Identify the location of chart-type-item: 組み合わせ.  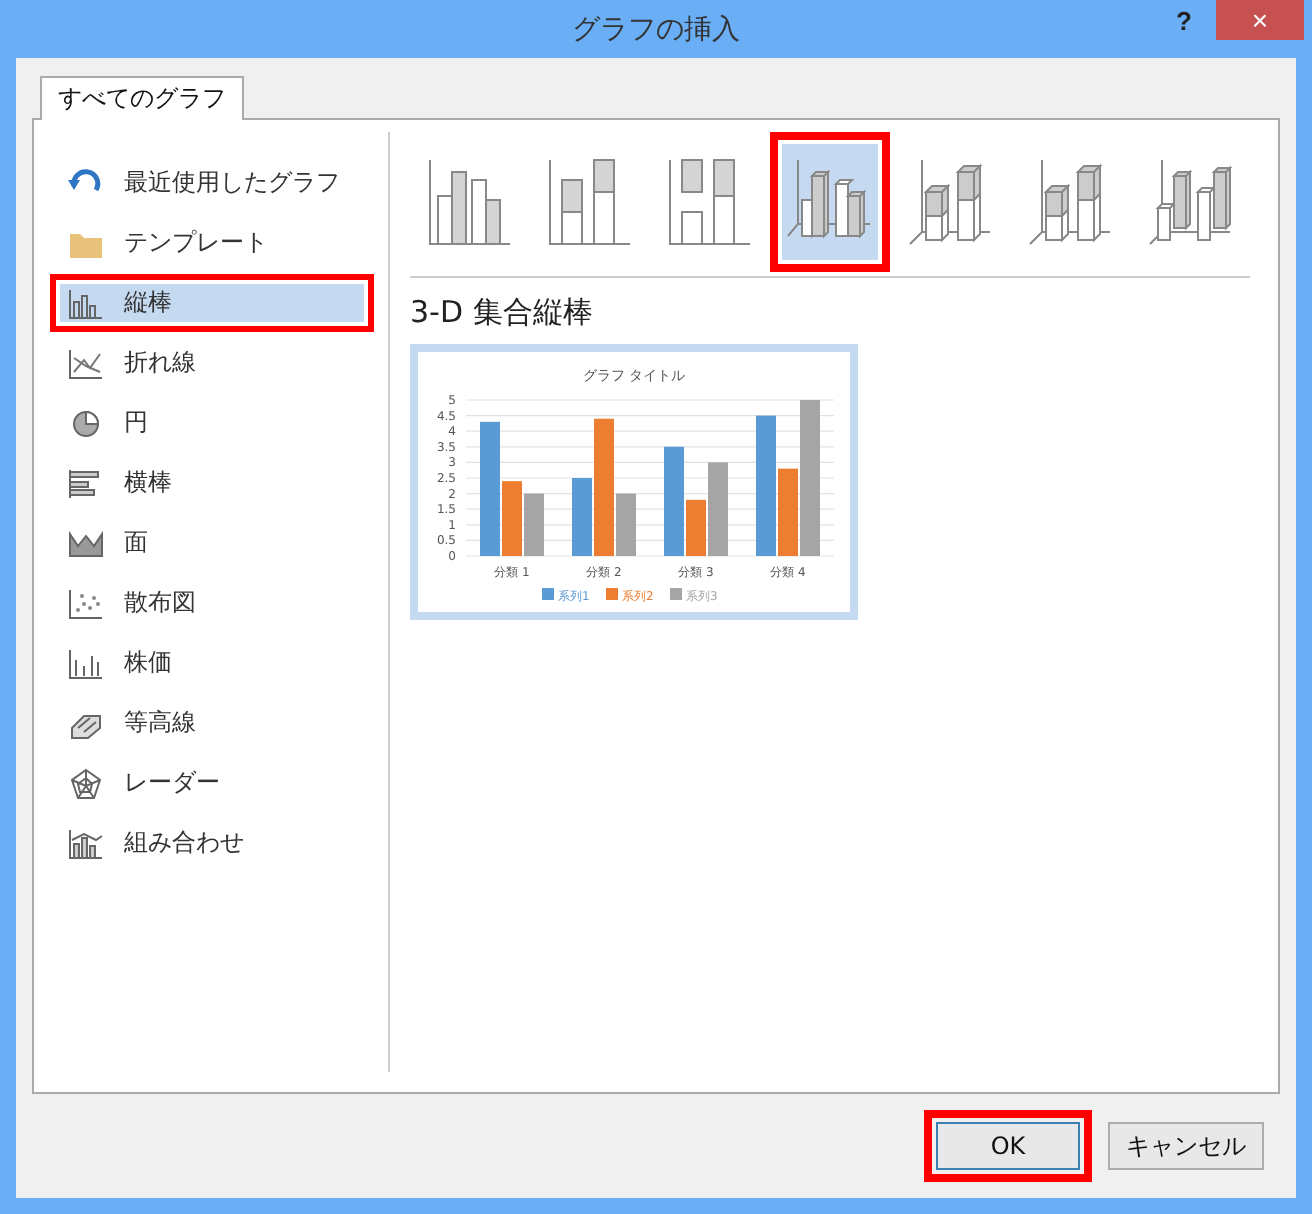
(212, 843).